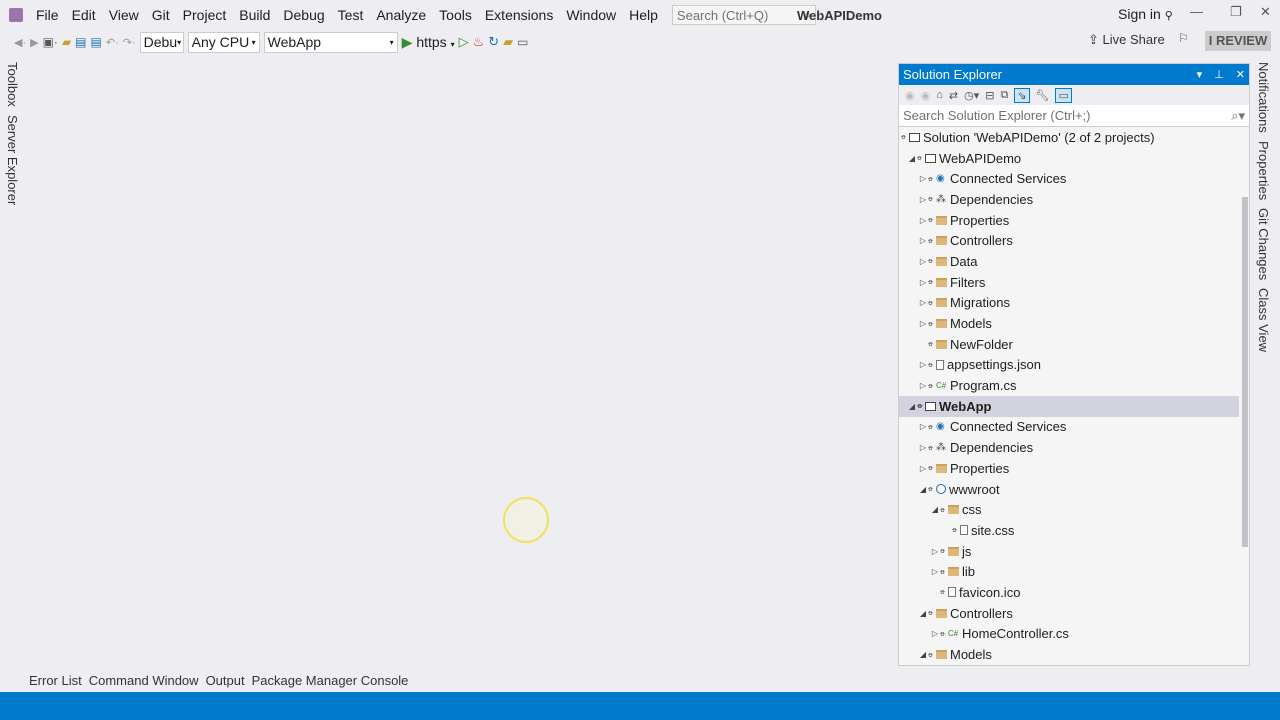  I want to click on tab-server-explorer: Server Explorer, so click(12, 160).